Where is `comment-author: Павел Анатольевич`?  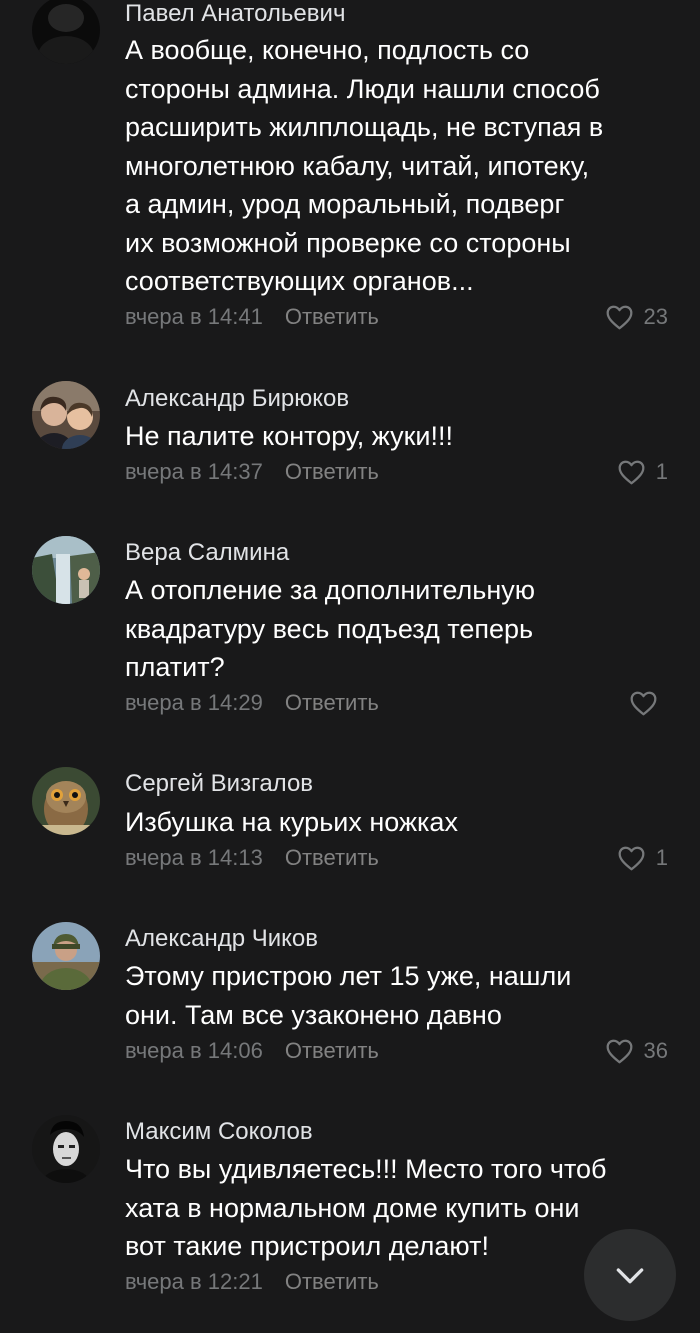 comment-author: Павел Анатольевич is located at coordinates (235, 14).